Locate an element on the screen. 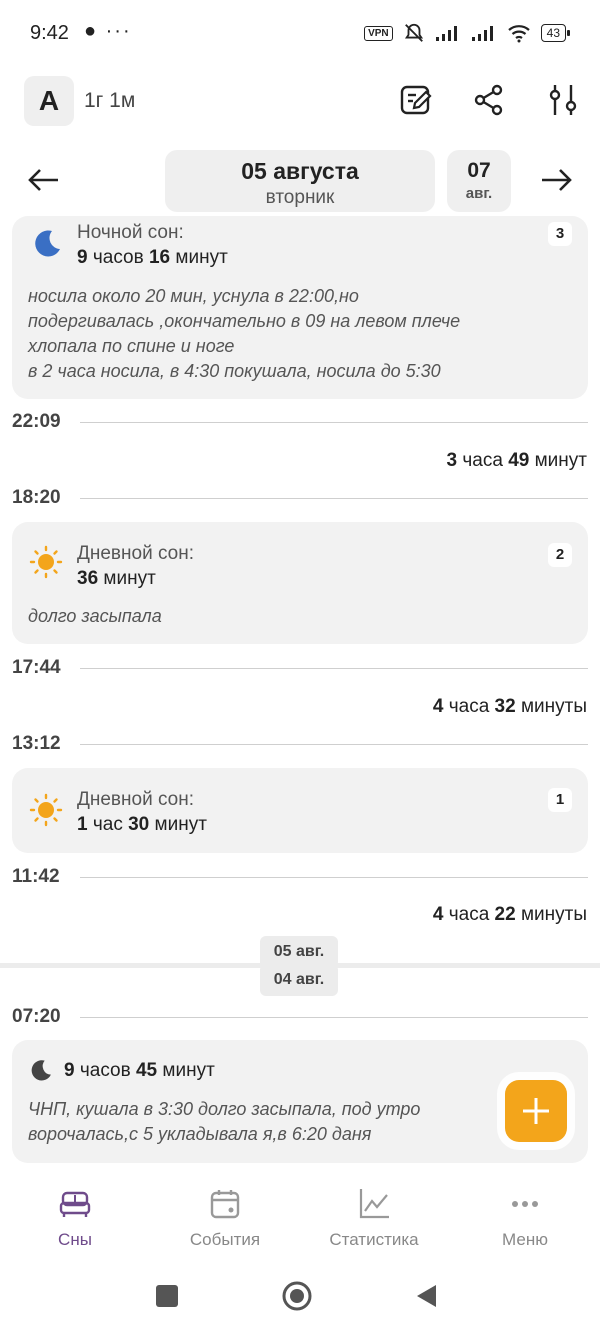 Image resolution: width=600 pixels, height=1332 pixels. bell-off-icon is located at coordinates (413, 32).